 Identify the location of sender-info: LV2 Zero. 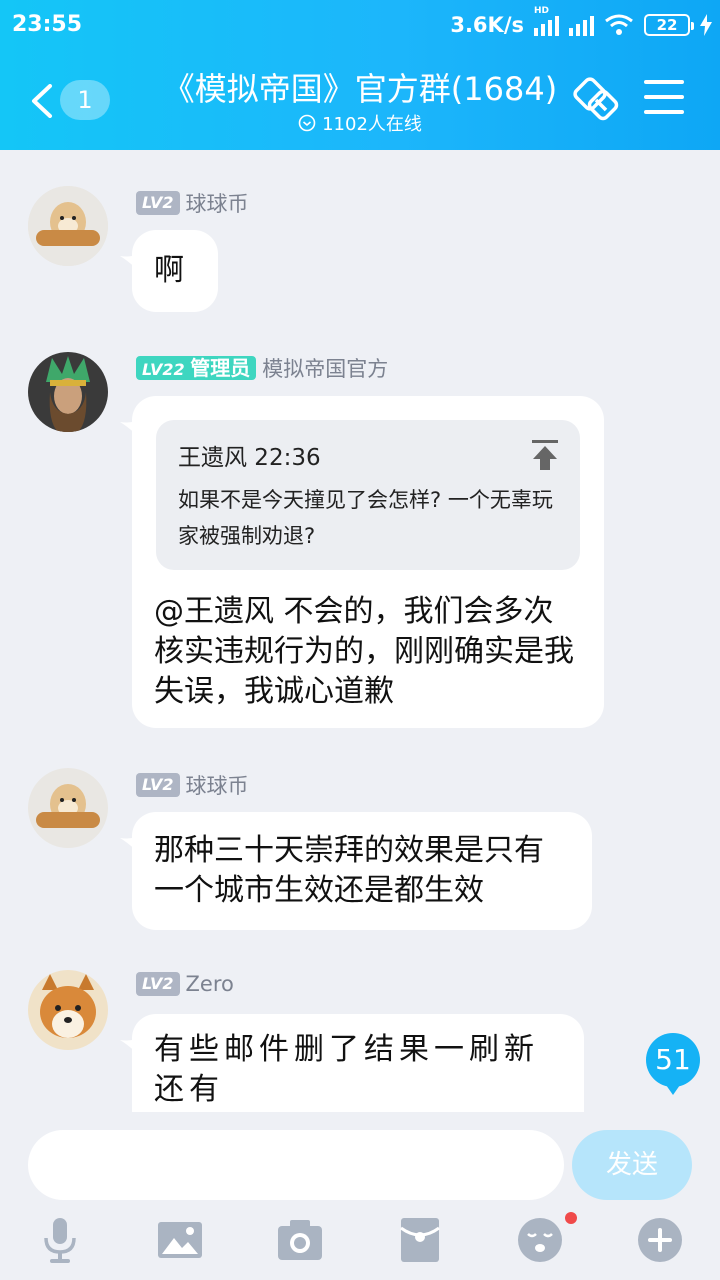
(185, 984).